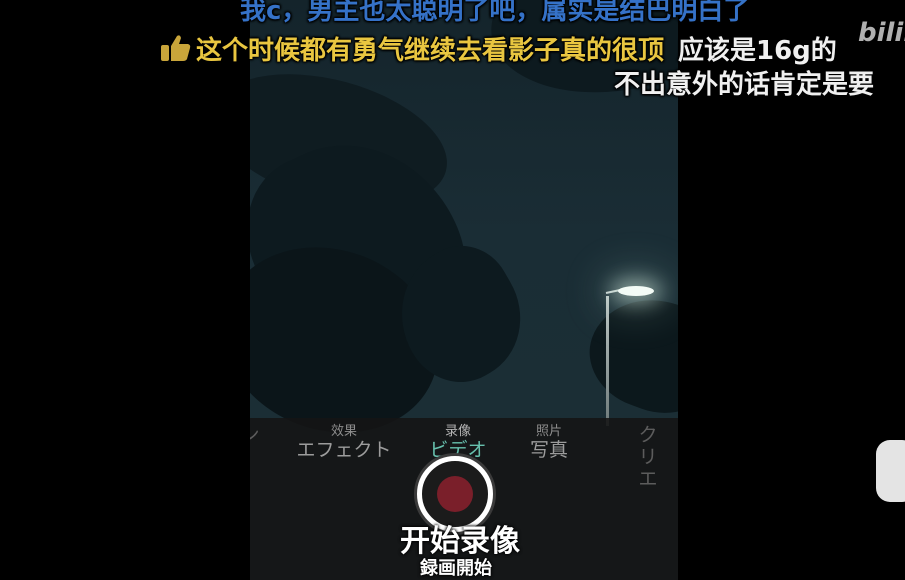 This screenshot has height=580, width=905. Describe the element at coordinates (430, 51) in the screenshot. I see `danmaku-comment-highlighted: 这个时候都有勇气继续去看影子真的很顶` at that location.